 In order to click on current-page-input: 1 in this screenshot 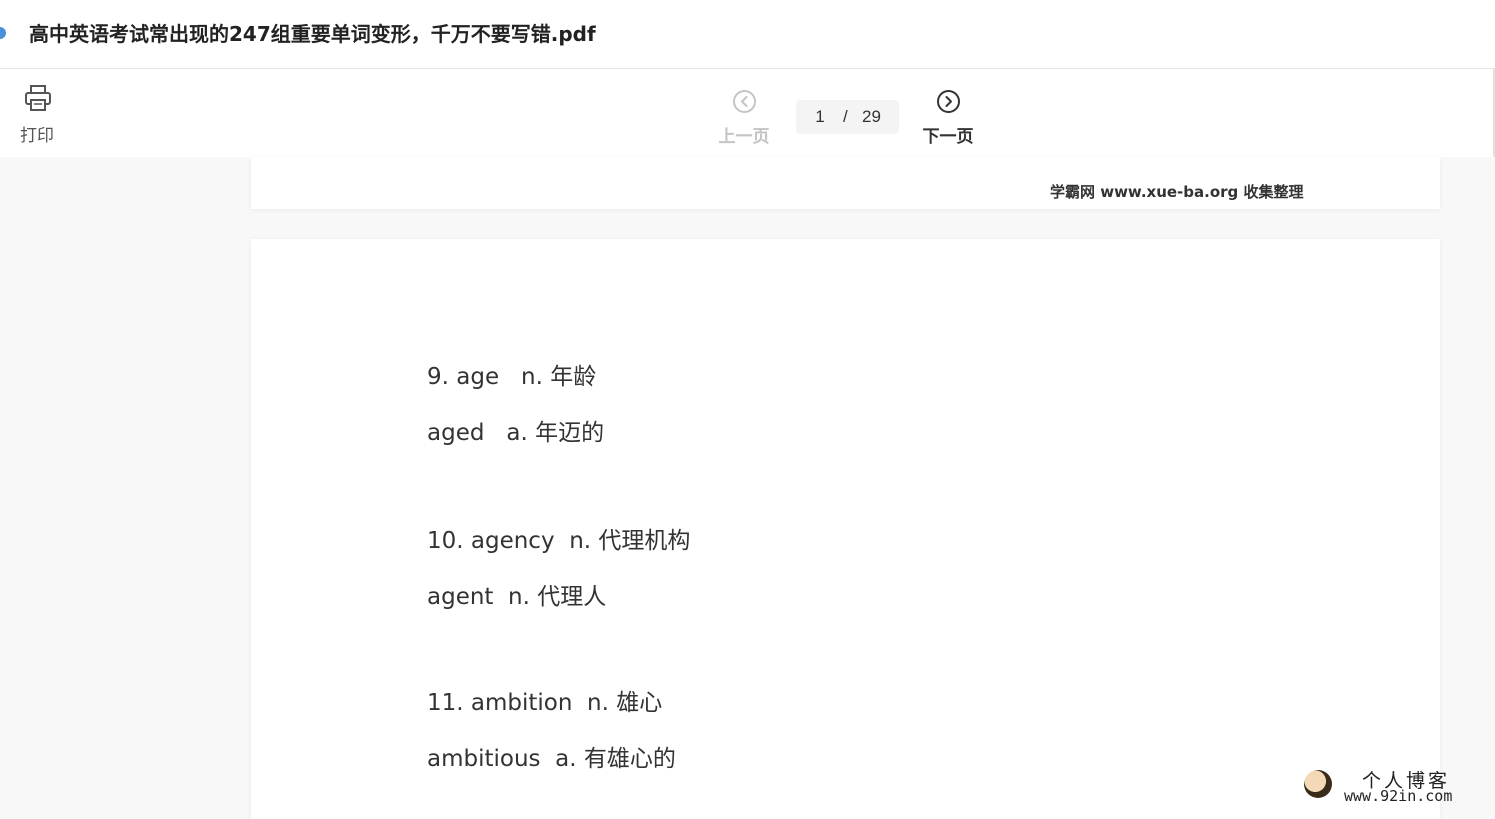, I will do `click(820, 117)`.